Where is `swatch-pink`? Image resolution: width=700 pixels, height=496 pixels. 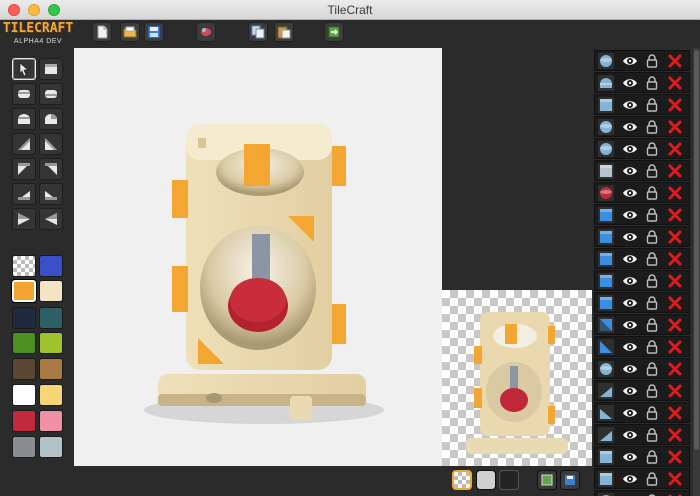
swatch-pink is located at coordinates (51, 421).